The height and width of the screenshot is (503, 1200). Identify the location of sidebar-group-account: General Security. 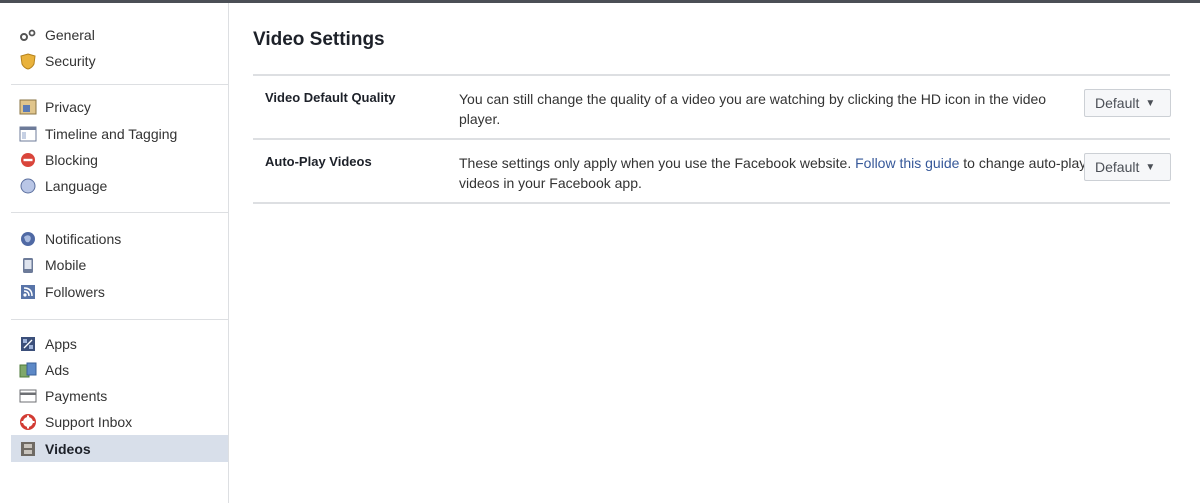
(119, 44).